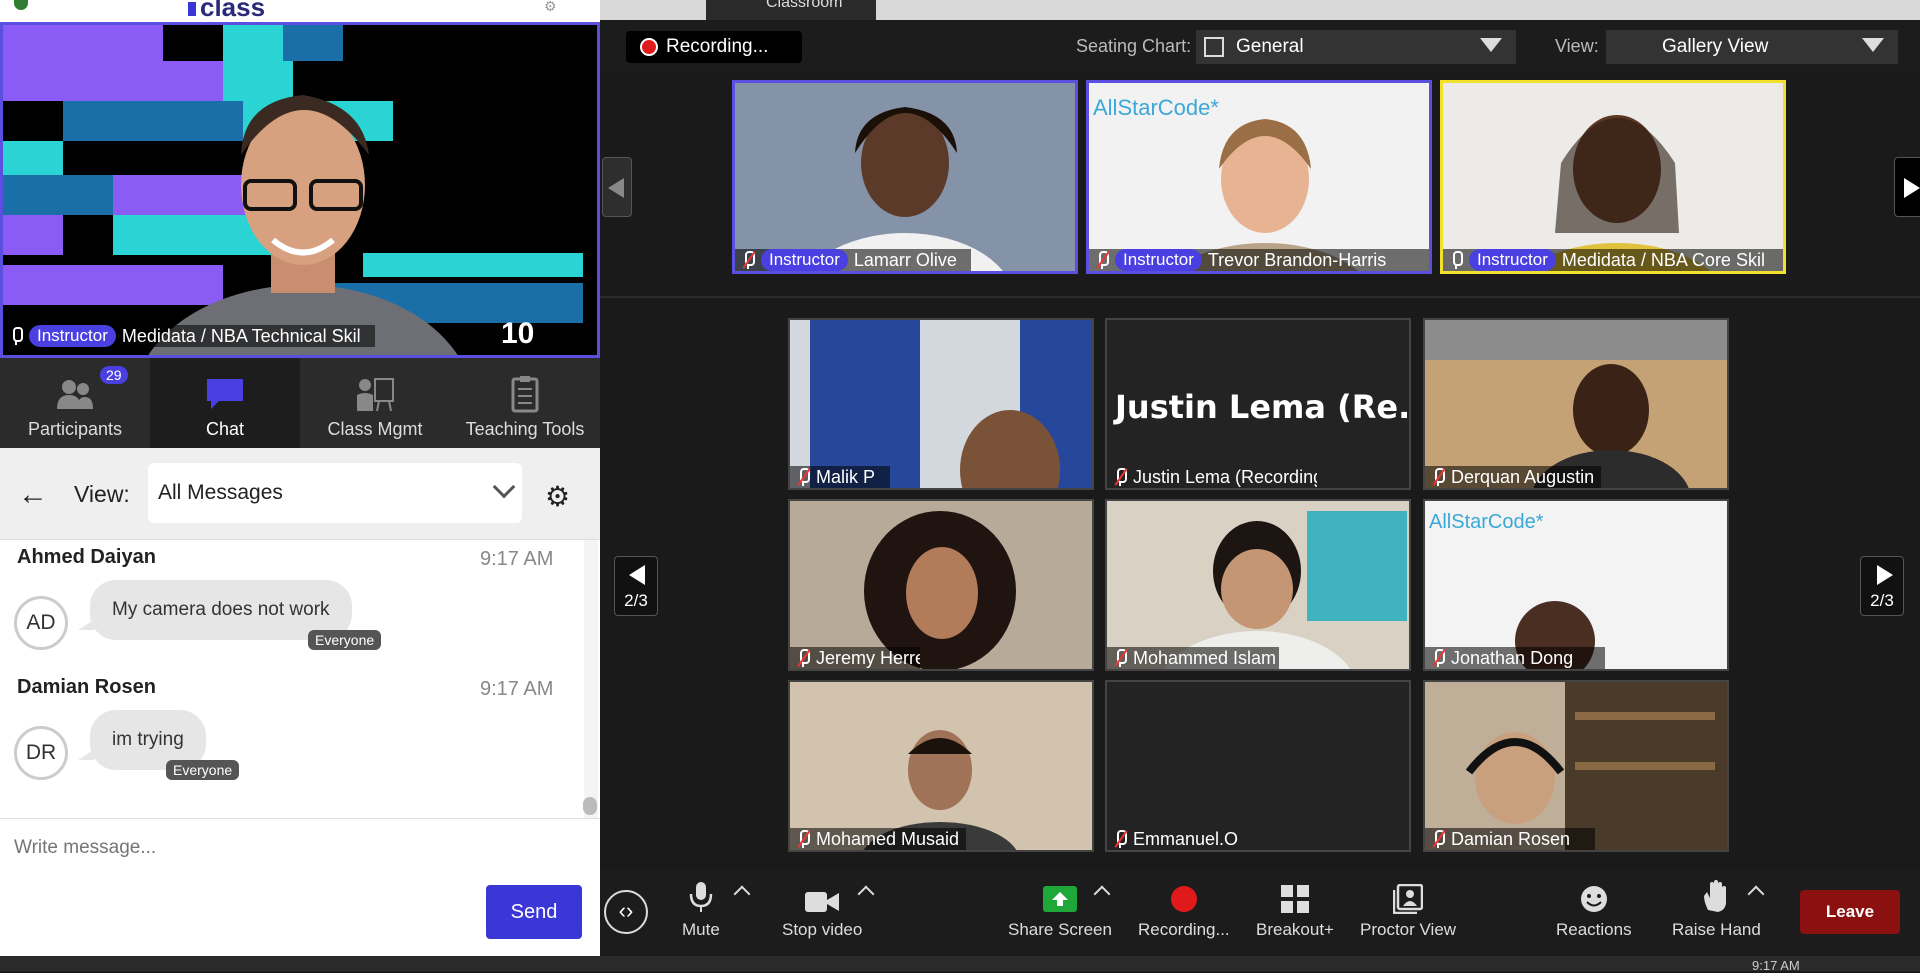 The width and height of the screenshot is (1920, 973). What do you see at coordinates (1613, 260) in the screenshot?
I see `participant-label: Instructor Medidata / NBA Core Skil` at bounding box center [1613, 260].